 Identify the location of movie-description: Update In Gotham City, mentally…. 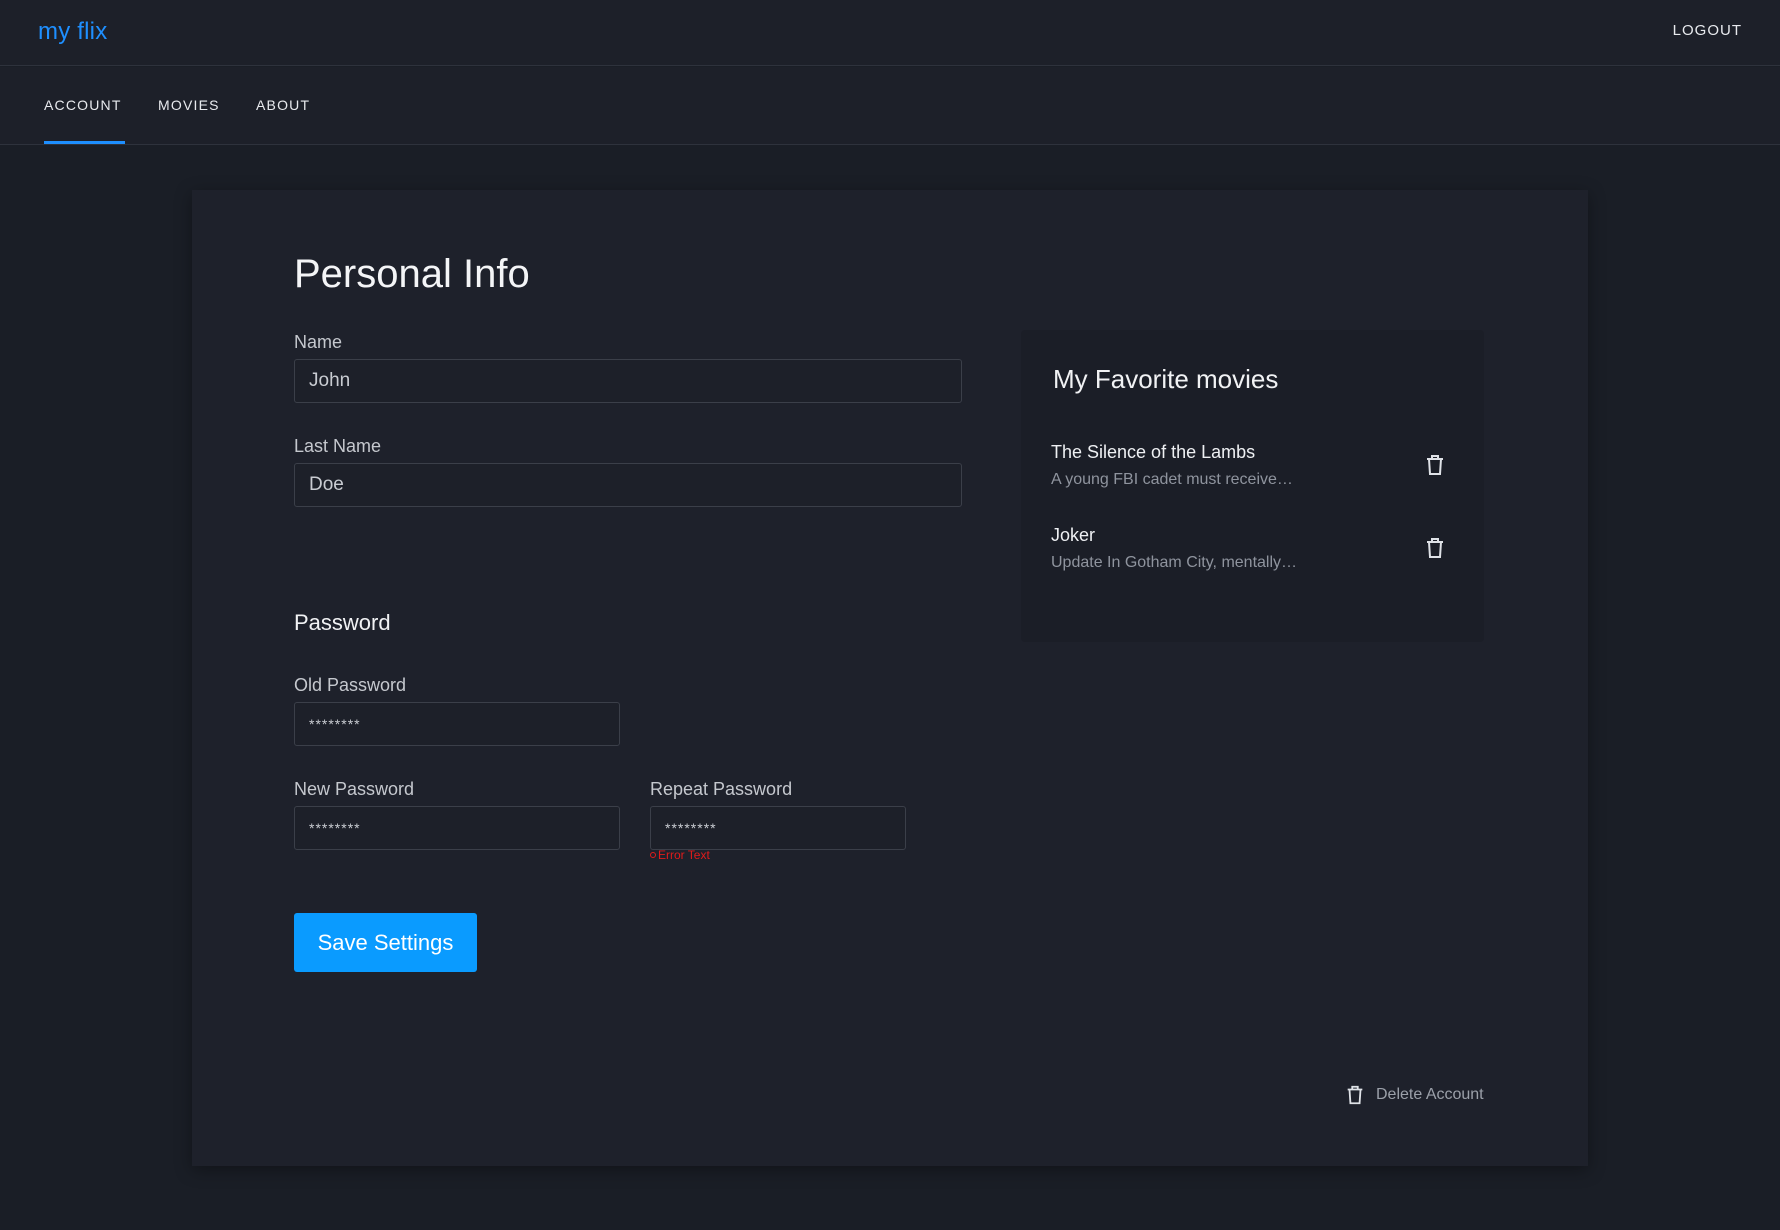
(1174, 562).